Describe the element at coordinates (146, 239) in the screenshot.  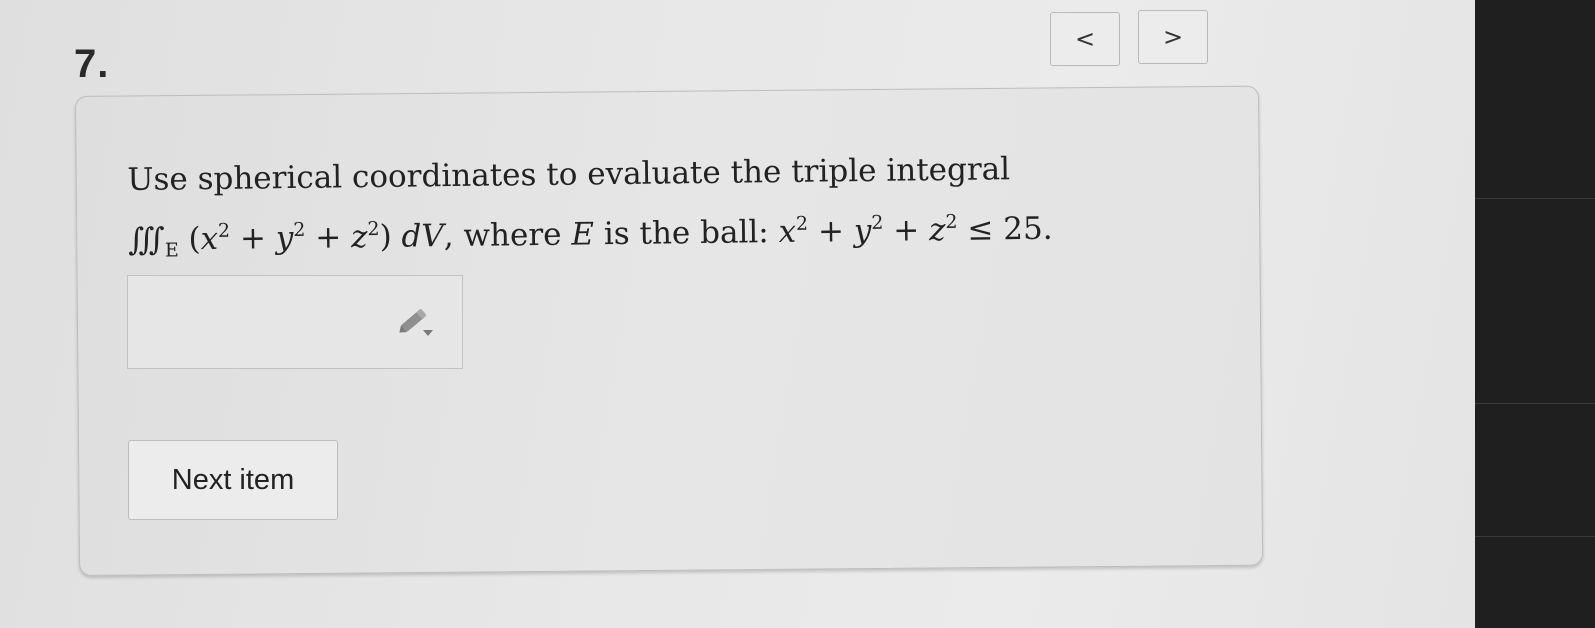
I see `triple-integral-symbol: ∭` at that location.